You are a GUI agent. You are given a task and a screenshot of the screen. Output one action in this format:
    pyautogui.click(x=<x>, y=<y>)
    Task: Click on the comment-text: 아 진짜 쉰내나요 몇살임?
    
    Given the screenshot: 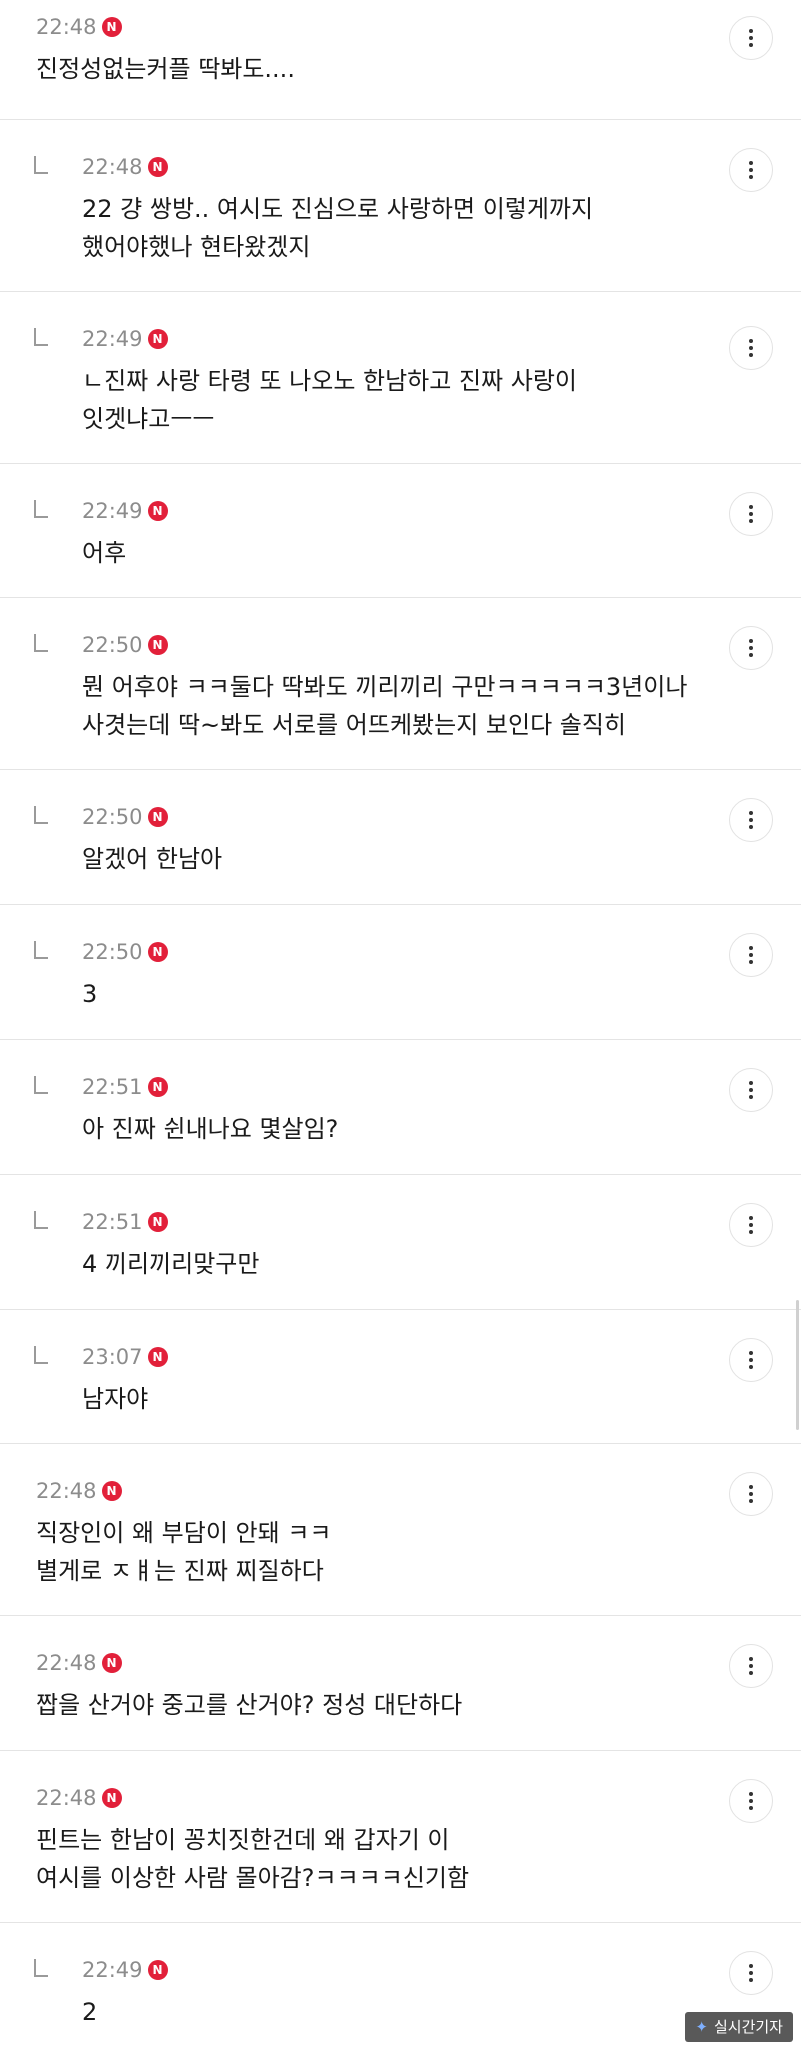 What is the action you would take?
    pyautogui.click(x=210, y=1129)
    